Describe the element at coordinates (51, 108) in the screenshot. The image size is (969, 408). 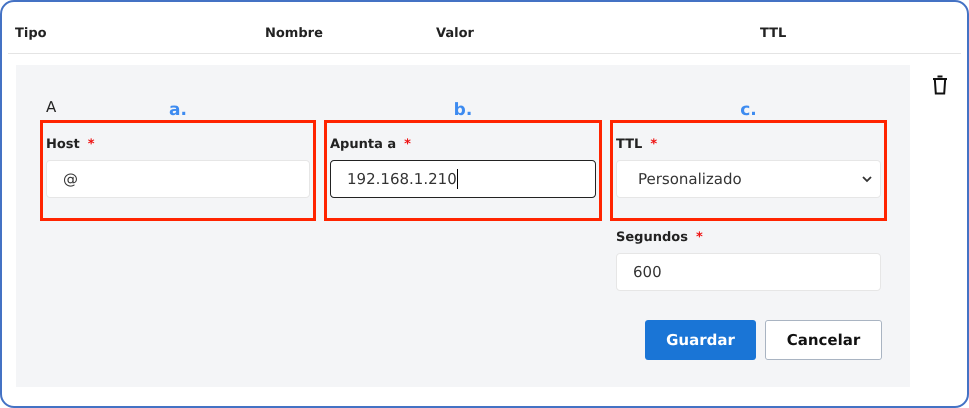
I see `record-type: A` at that location.